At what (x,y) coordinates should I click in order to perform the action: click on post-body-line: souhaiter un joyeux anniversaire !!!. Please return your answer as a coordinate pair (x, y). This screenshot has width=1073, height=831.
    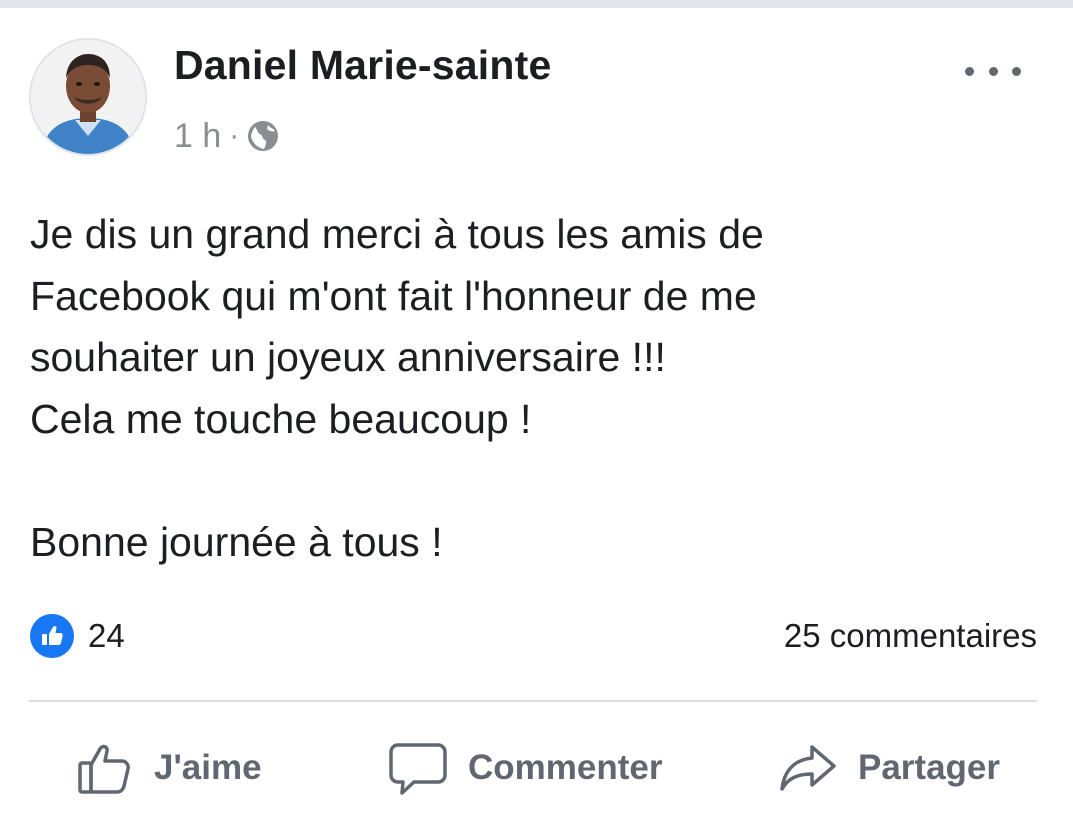
    Looking at the image, I should click on (348, 357).